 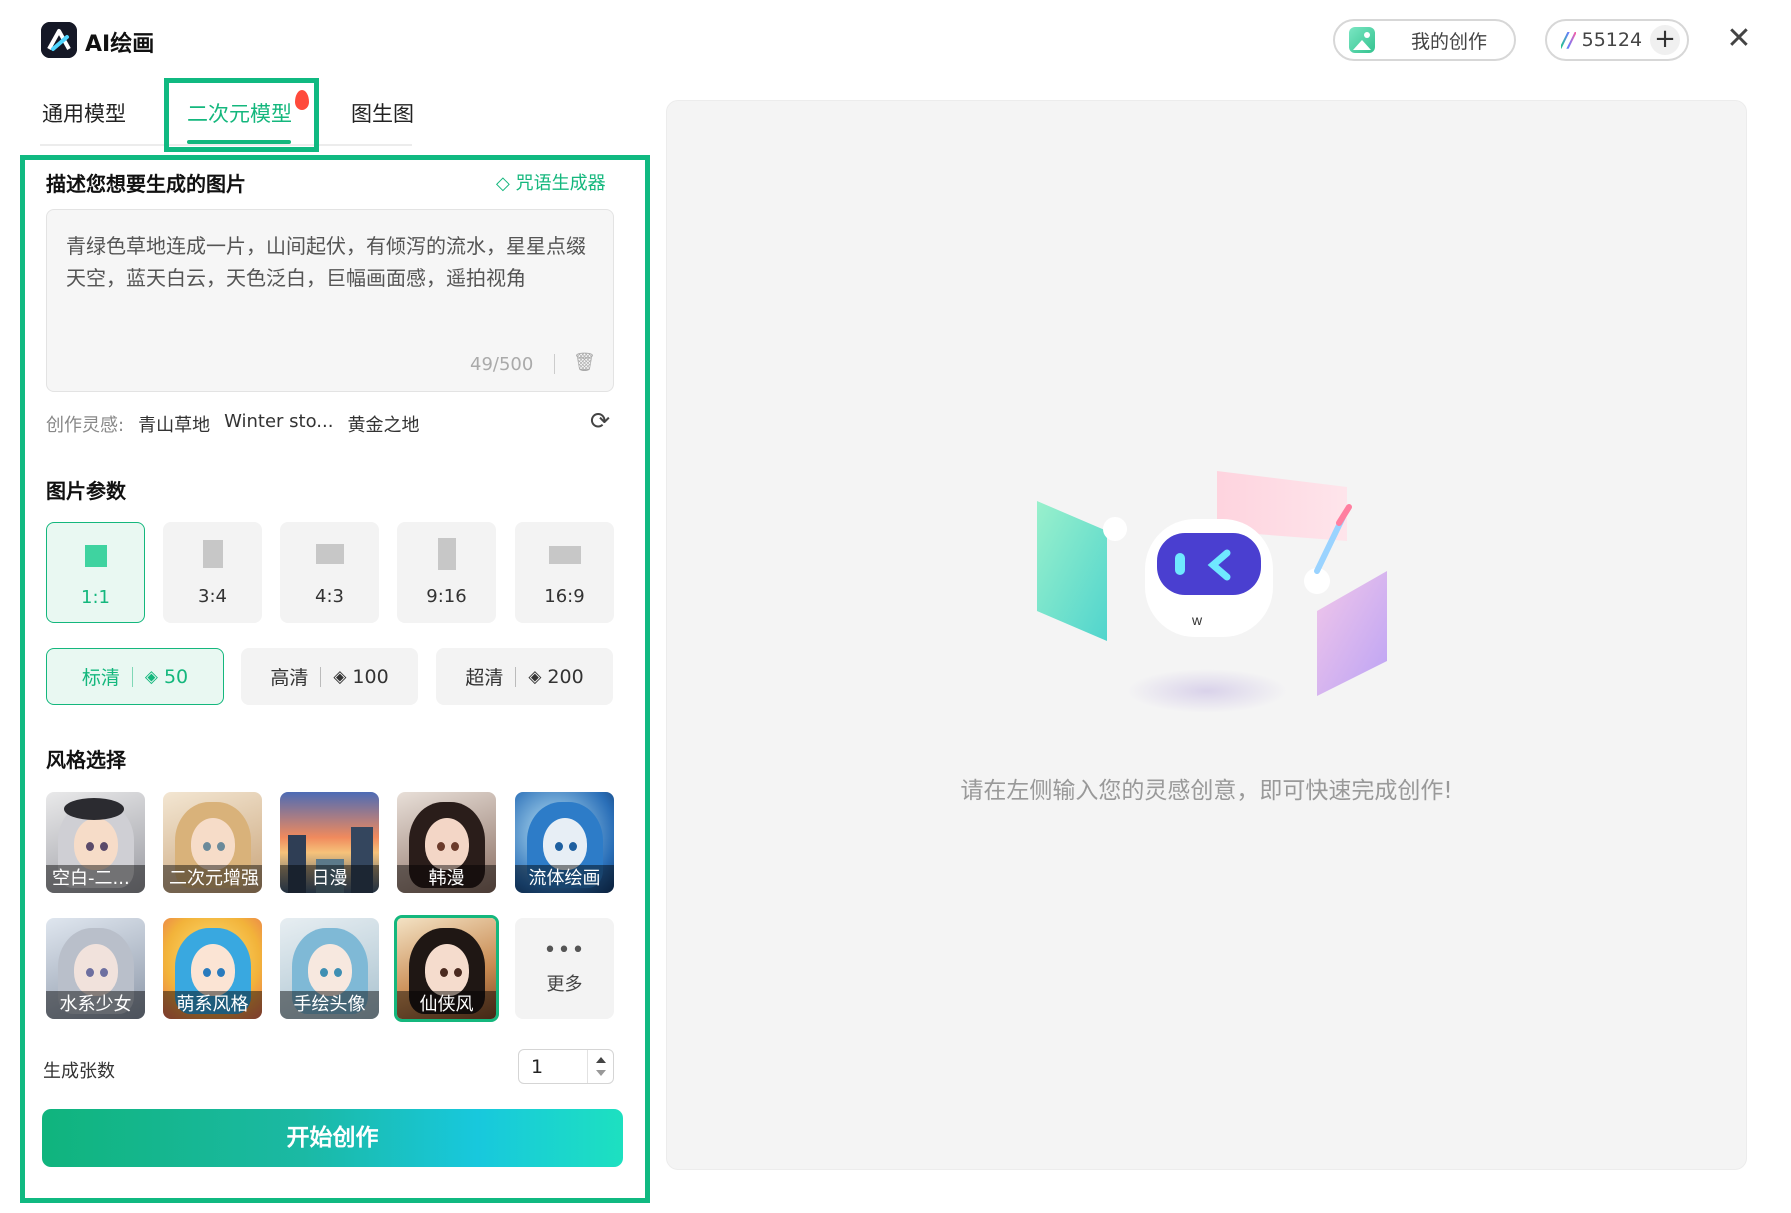 I want to click on app-logo-icon, so click(x=59, y=40).